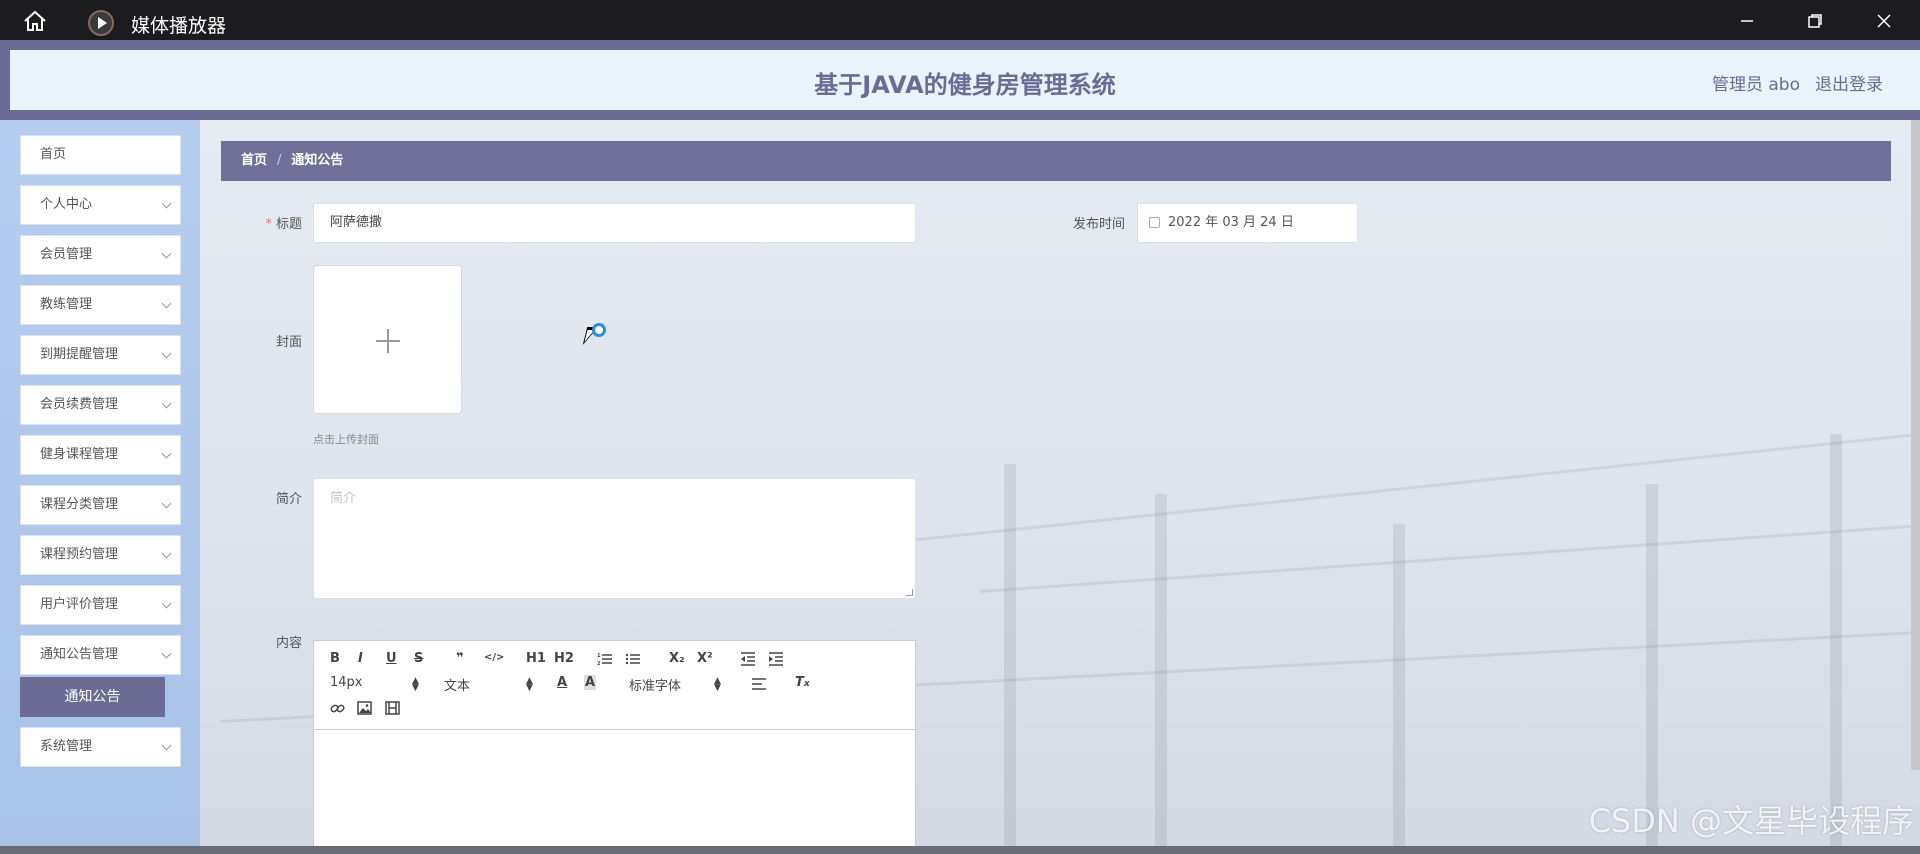 This screenshot has height=854, width=1920. Describe the element at coordinates (1751, 821) in the screenshot. I see `watermark: CSDN @文星毕设程序` at that location.